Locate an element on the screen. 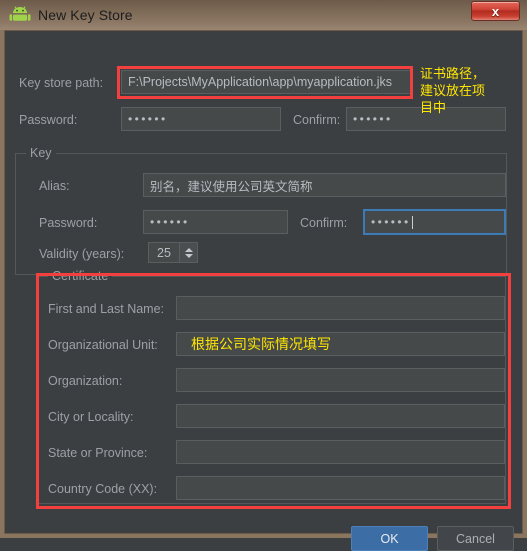 The height and width of the screenshot is (551, 527). key-confirm-input: •••••• is located at coordinates (434, 222).